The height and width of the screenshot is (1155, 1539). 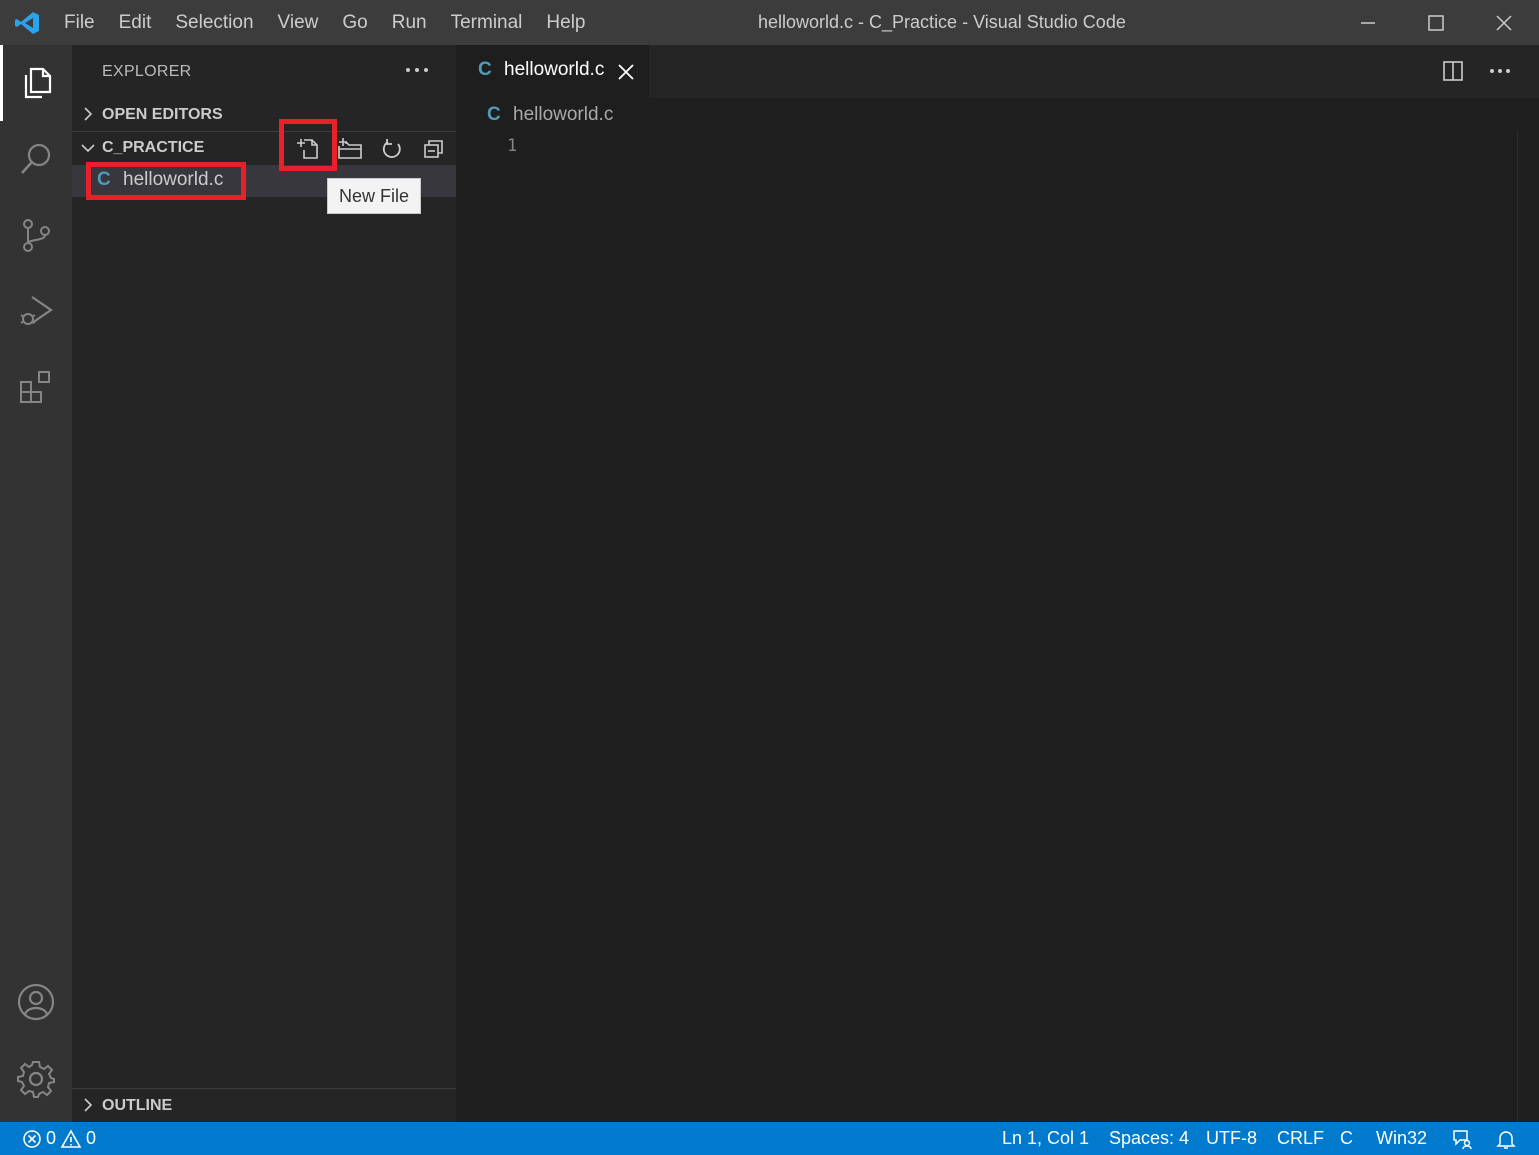 I want to click on activity-search, so click(x=36, y=159).